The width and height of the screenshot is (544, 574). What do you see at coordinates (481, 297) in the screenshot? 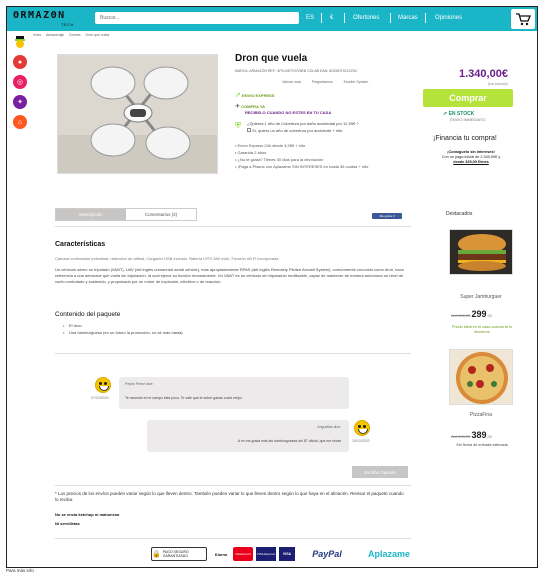
I see `rec-name: Super Jamburguer` at bounding box center [481, 297].